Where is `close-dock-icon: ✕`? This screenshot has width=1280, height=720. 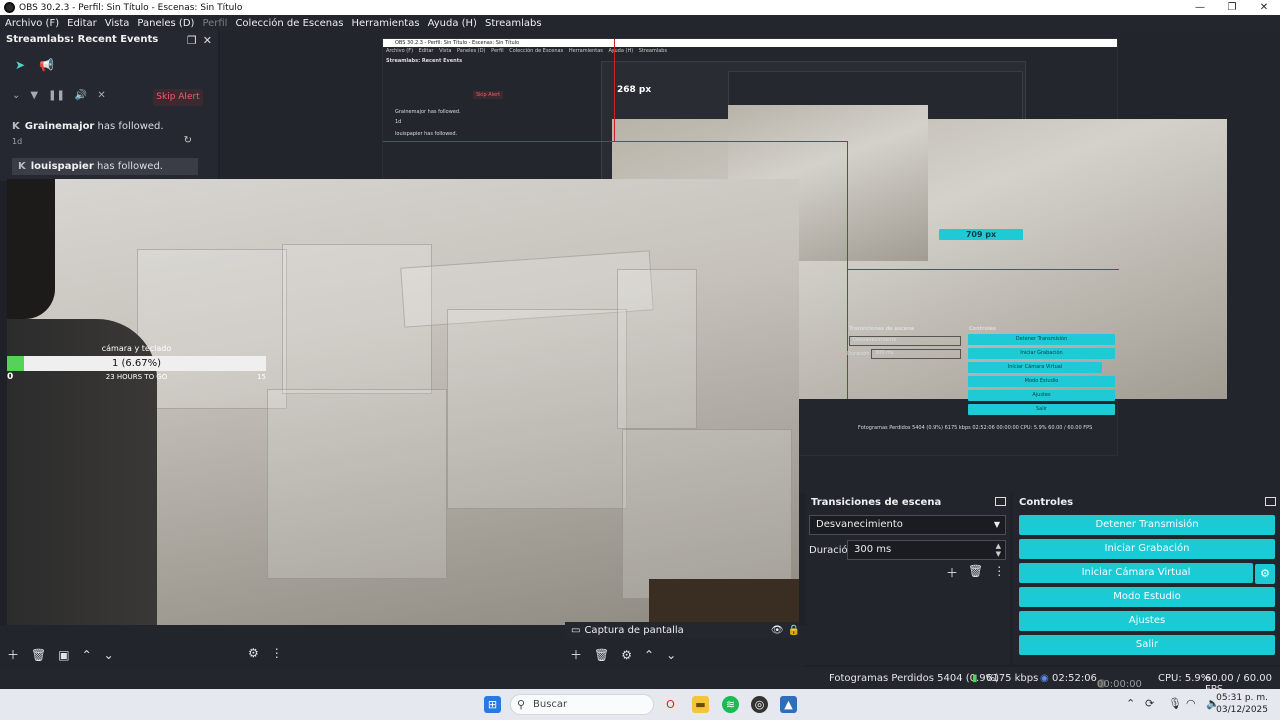 close-dock-icon: ✕ is located at coordinates (207, 40).